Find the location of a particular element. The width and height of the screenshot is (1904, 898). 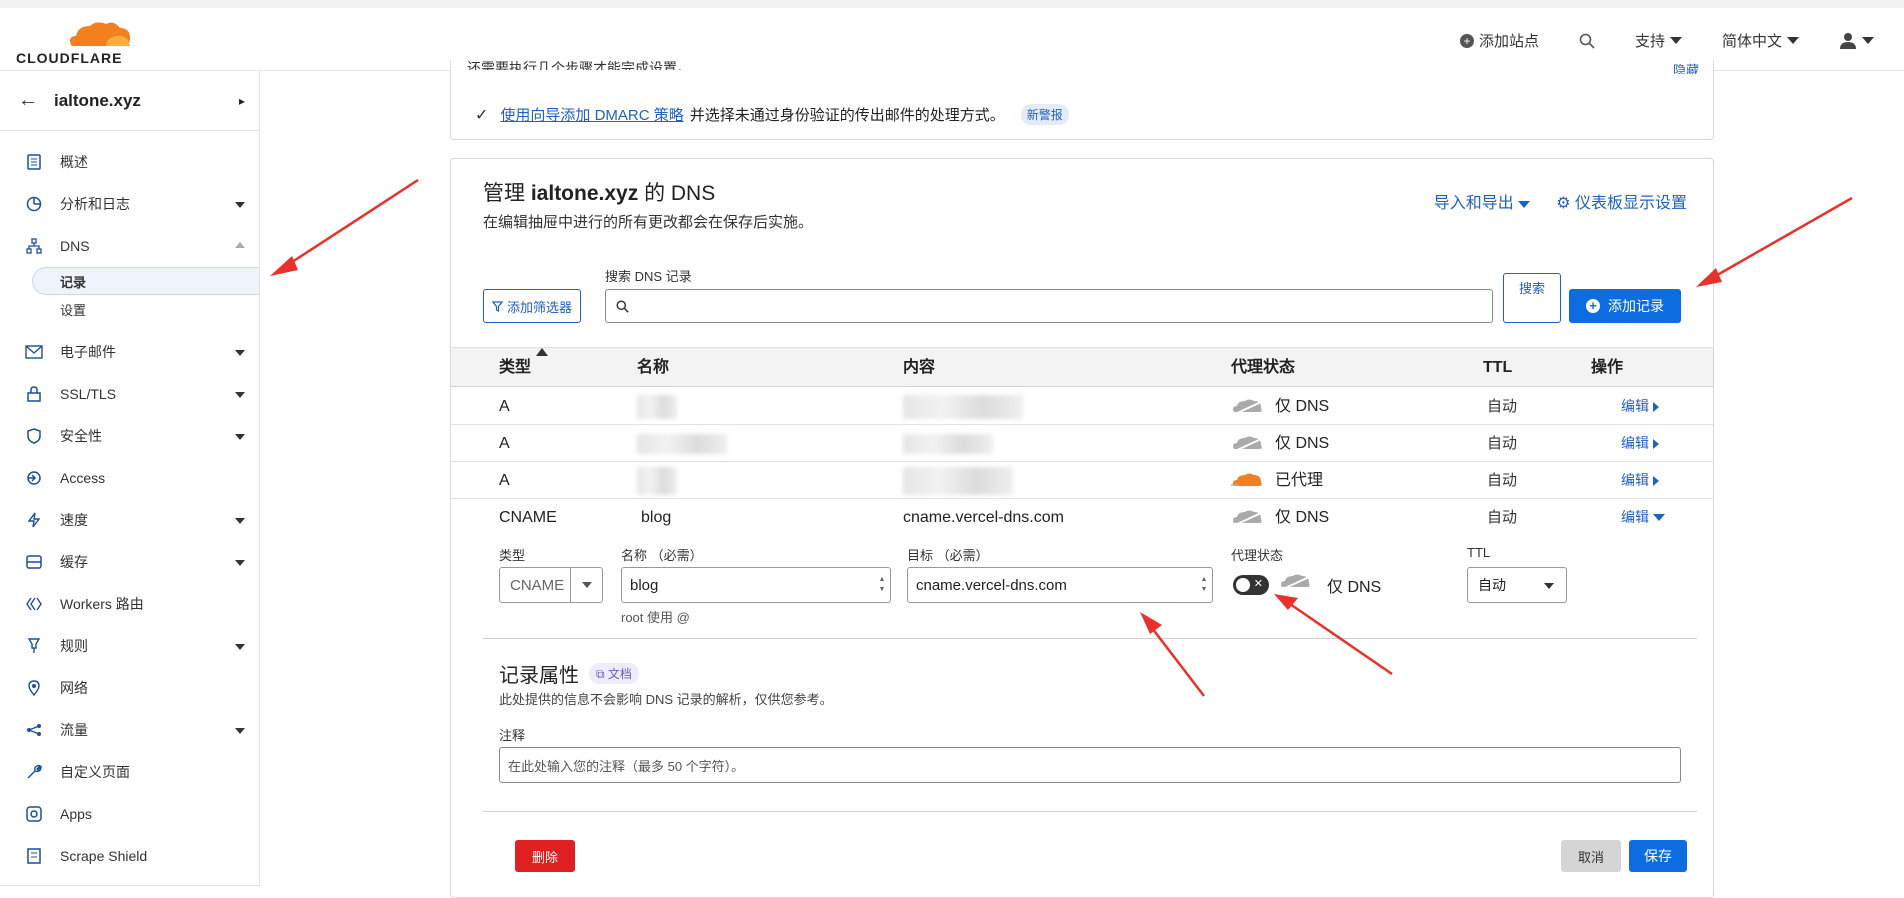

proxy-label: 已代理 is located at coordinates (1299, 480).